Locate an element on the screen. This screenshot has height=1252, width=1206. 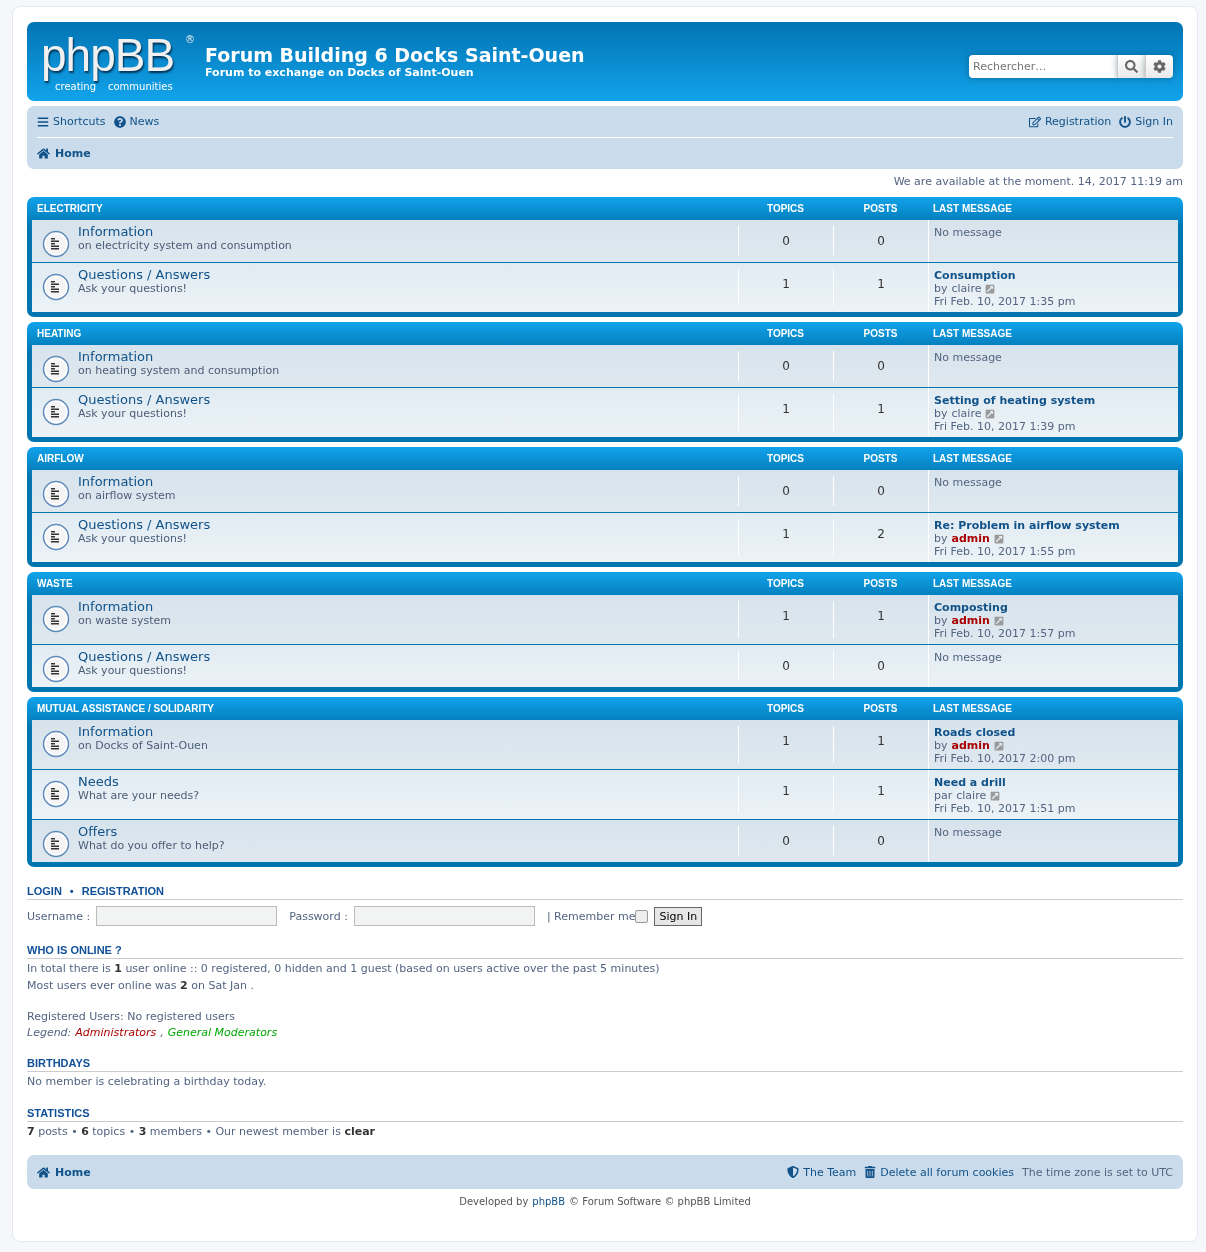
home-icon is located at coordinates (43, 1172).